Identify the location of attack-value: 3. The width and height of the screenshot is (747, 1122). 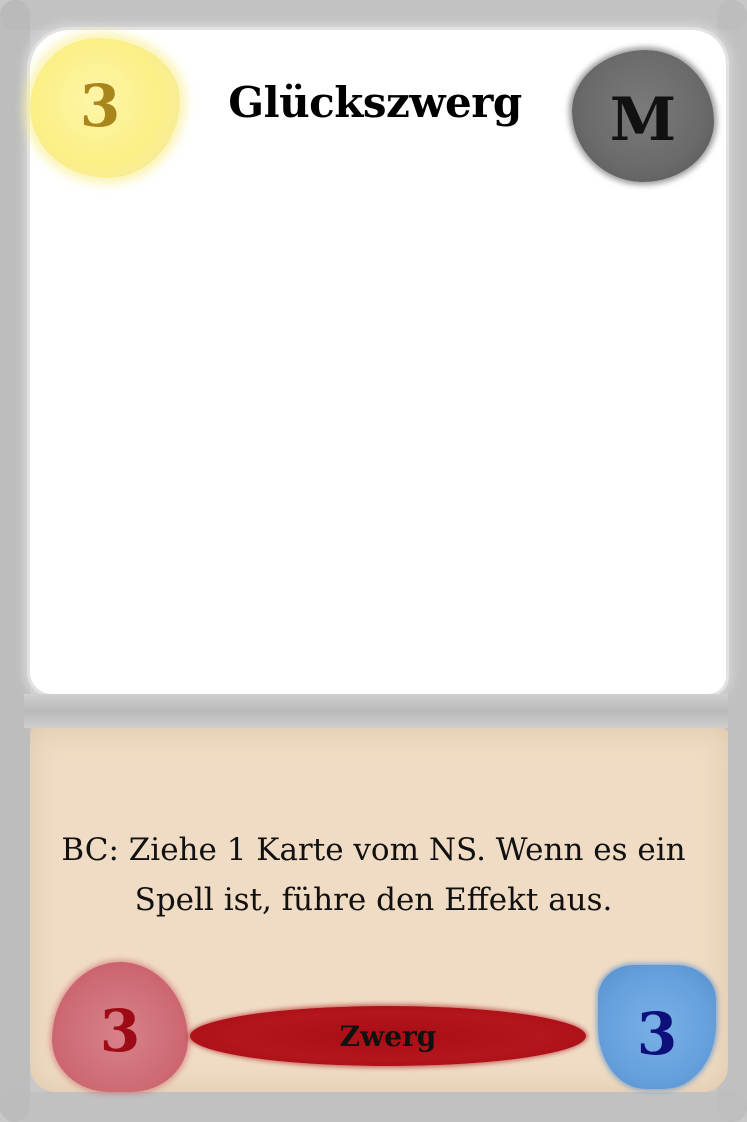
(120, 1031).